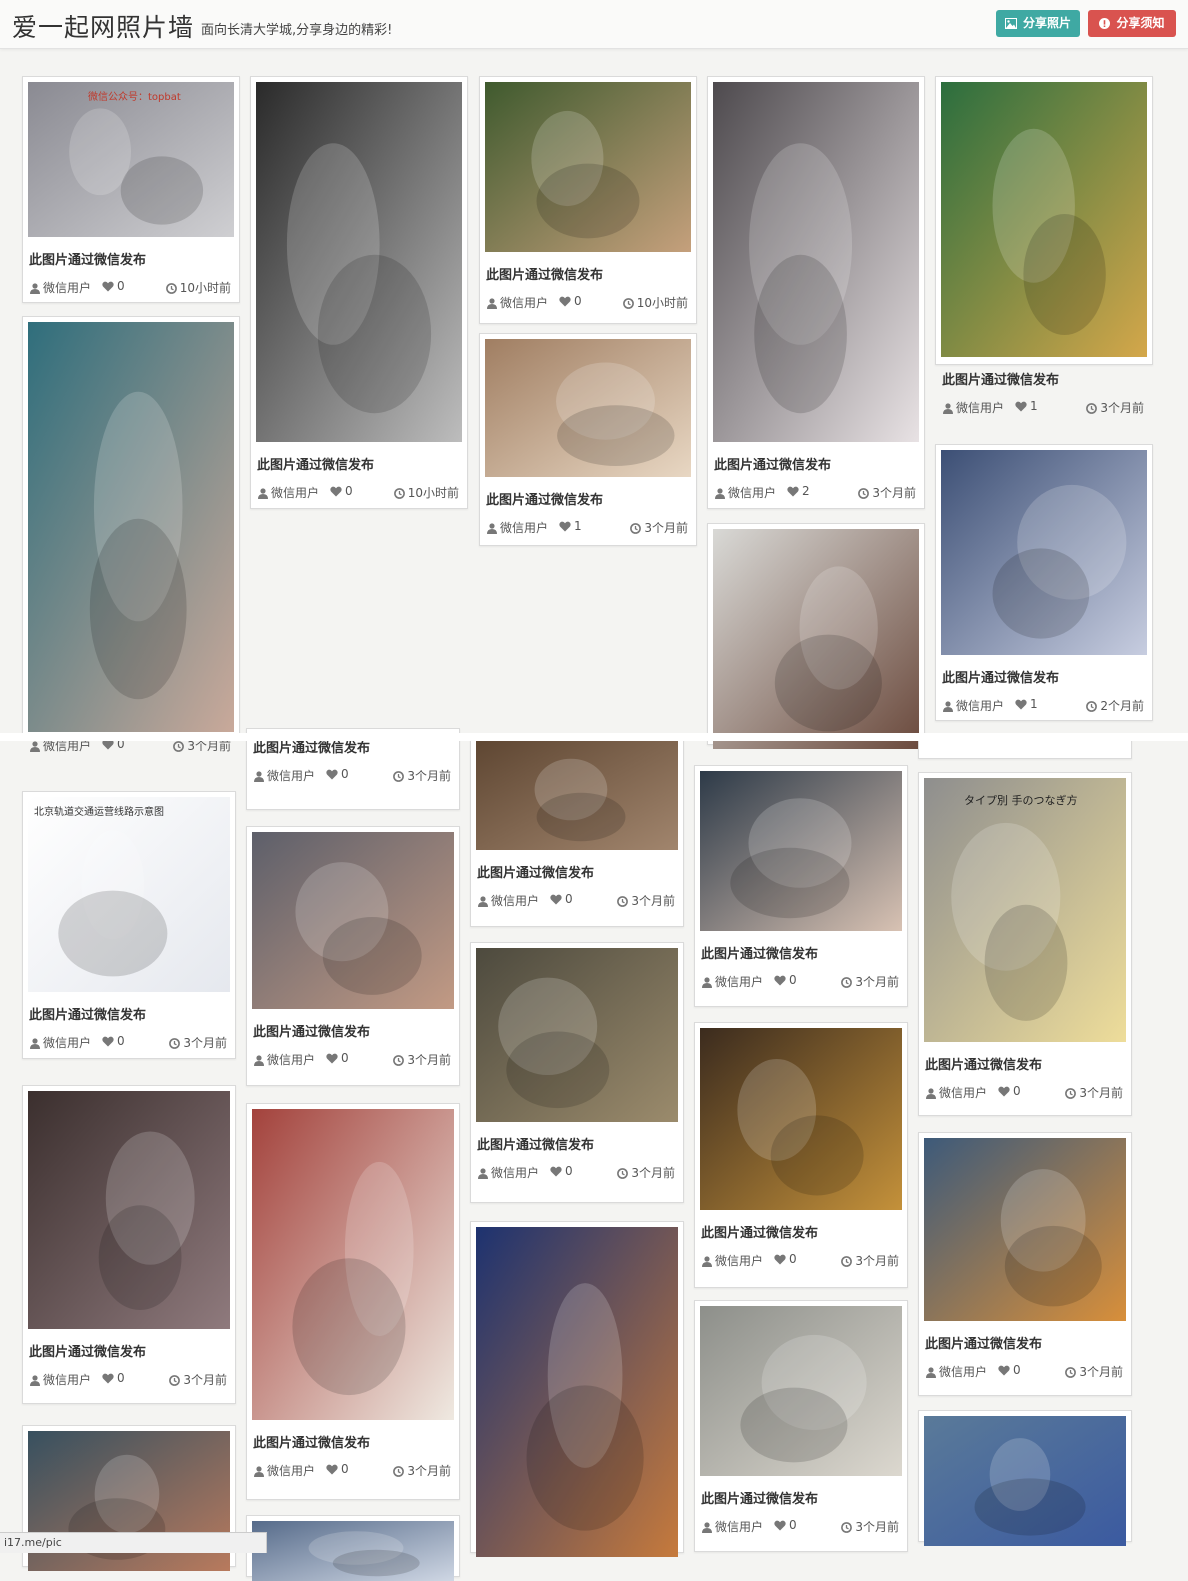 The width and height of the screenshot is (1188, 1581). I want to click on like-button: 2, so click(798, 491).